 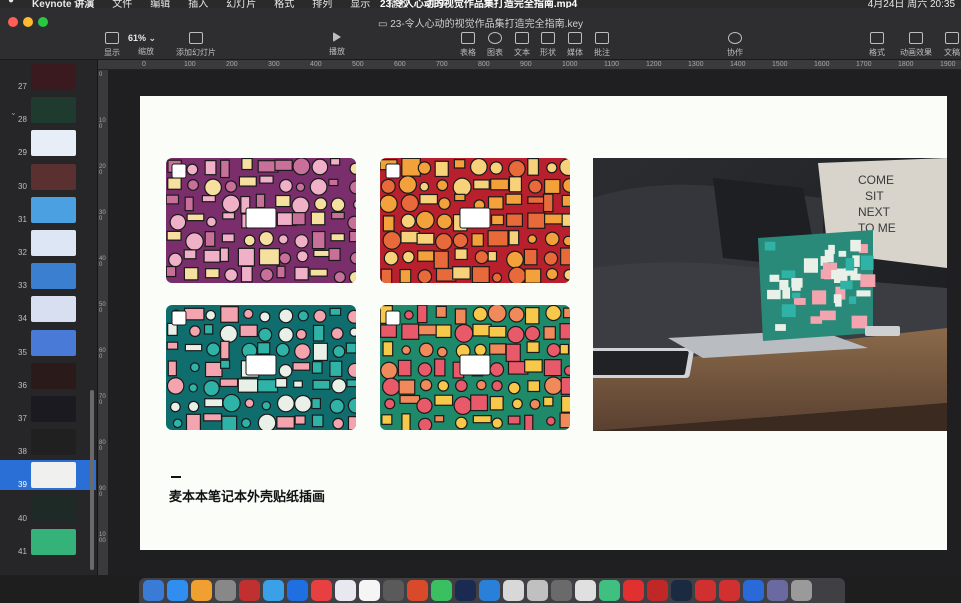 I want to click on slide-thumbnail-item: 30, so click(x=48, y=177).